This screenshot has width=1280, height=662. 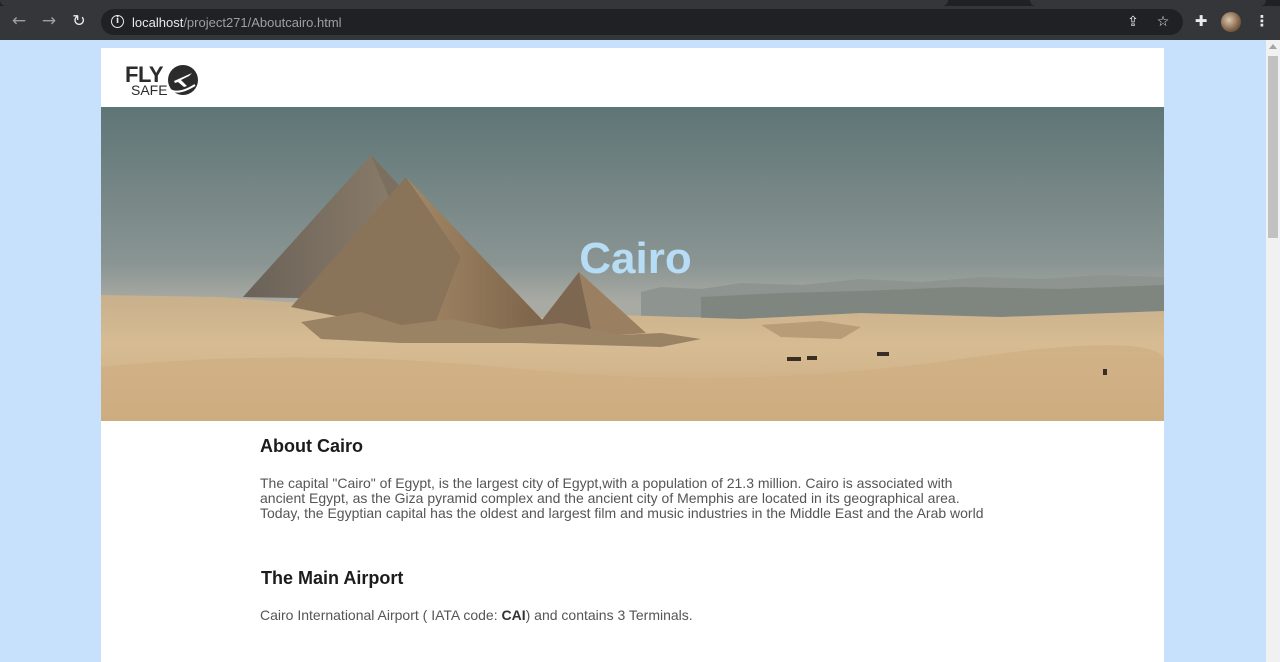 What do you see at coordinates (183, 80) in the screenshot?
I see `logo-airplane-icon` at bounding box center [183, 80].